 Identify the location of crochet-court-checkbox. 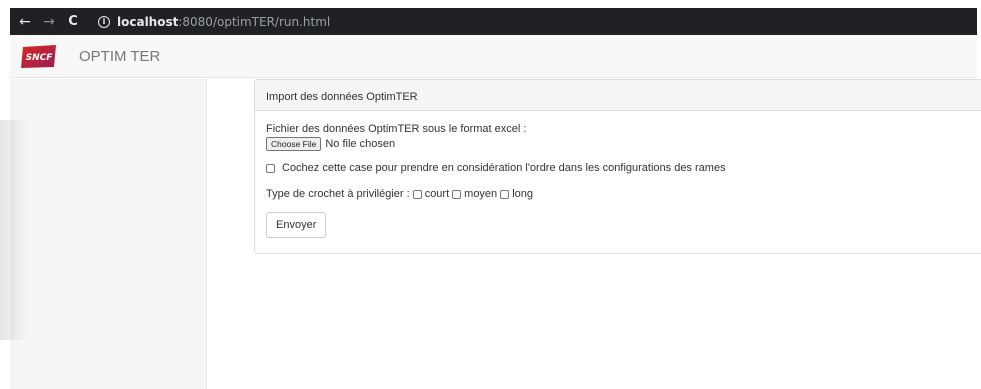
(417, 194).